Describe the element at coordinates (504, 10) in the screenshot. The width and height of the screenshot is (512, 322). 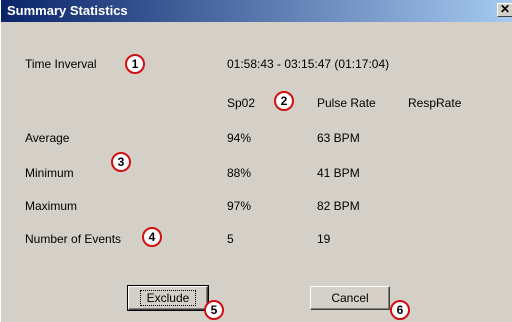
I see `close-button: ✕` at that location.